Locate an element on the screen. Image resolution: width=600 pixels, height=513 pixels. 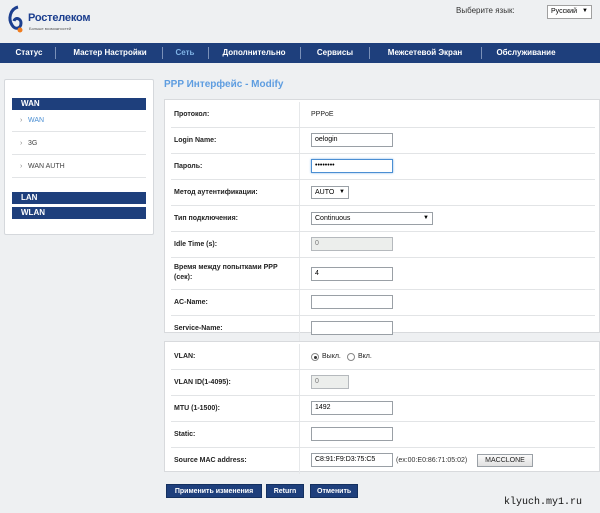
sidebar-item-wan: › WAN is located at coordinates (79, 121).